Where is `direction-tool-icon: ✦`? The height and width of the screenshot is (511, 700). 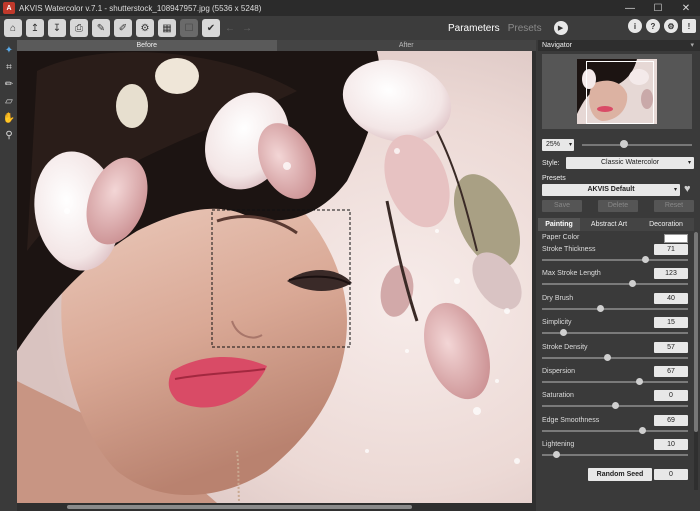
direction-tool-icon: ✦ is located at coordinates (9, 50).